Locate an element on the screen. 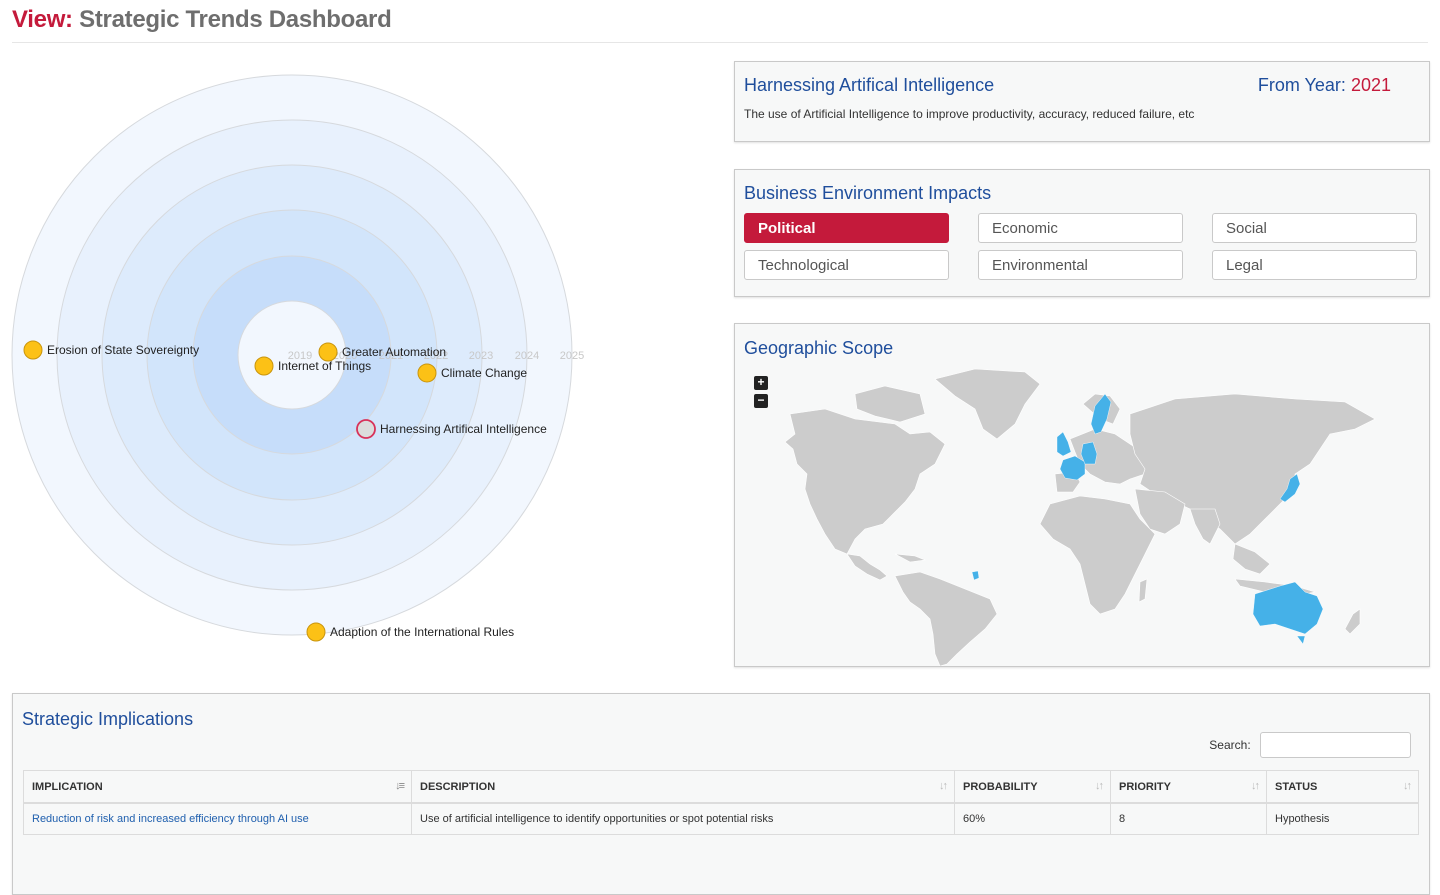 The image size is (1440, 895). impact-political-button: Political is located at coordinates (846, 228).